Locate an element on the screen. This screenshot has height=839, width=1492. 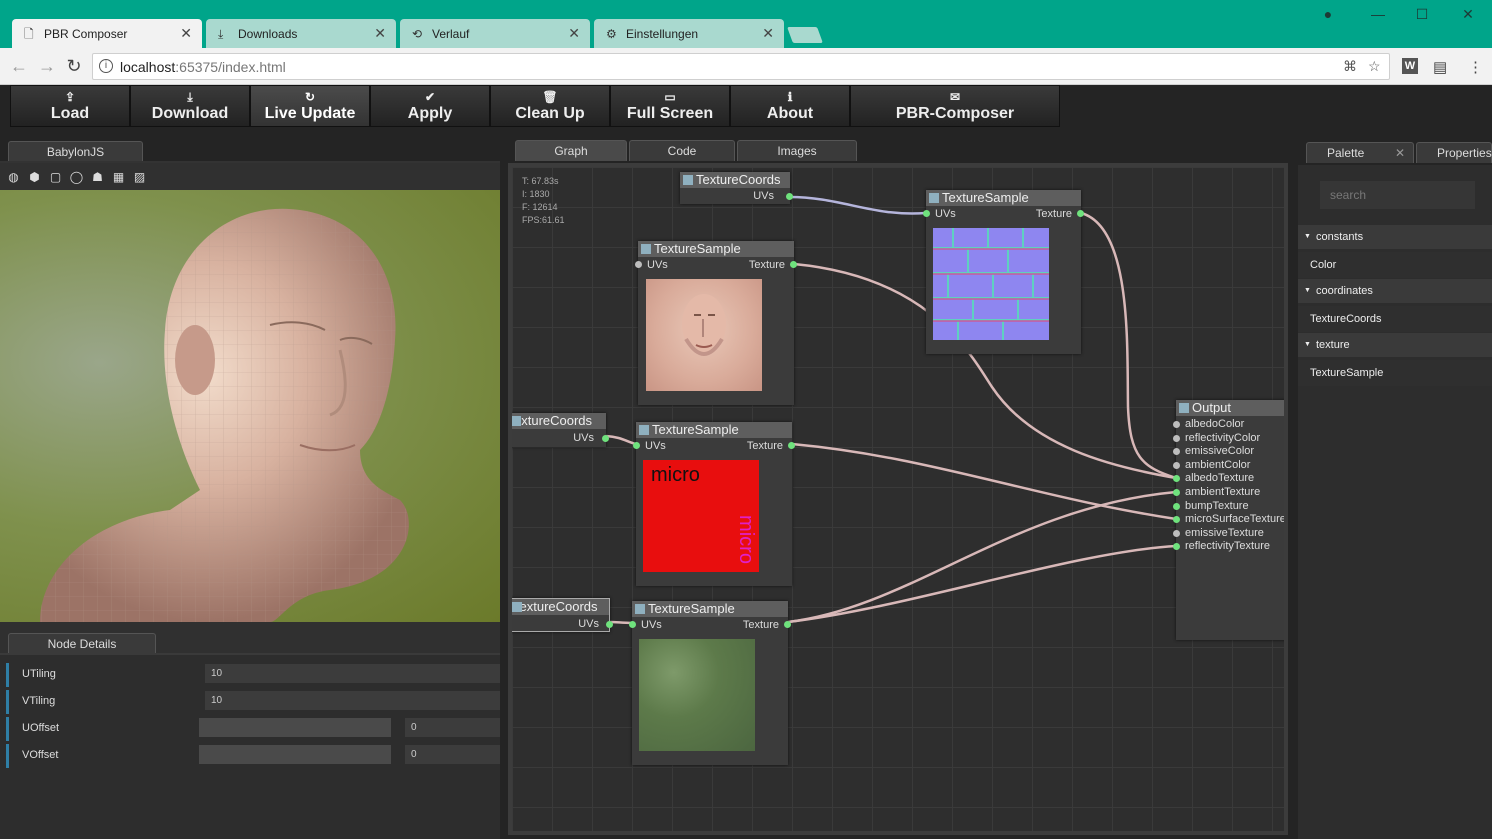
node-texture-sample-face: TextureSample UVs Texture is located at coordinates (716, 323).